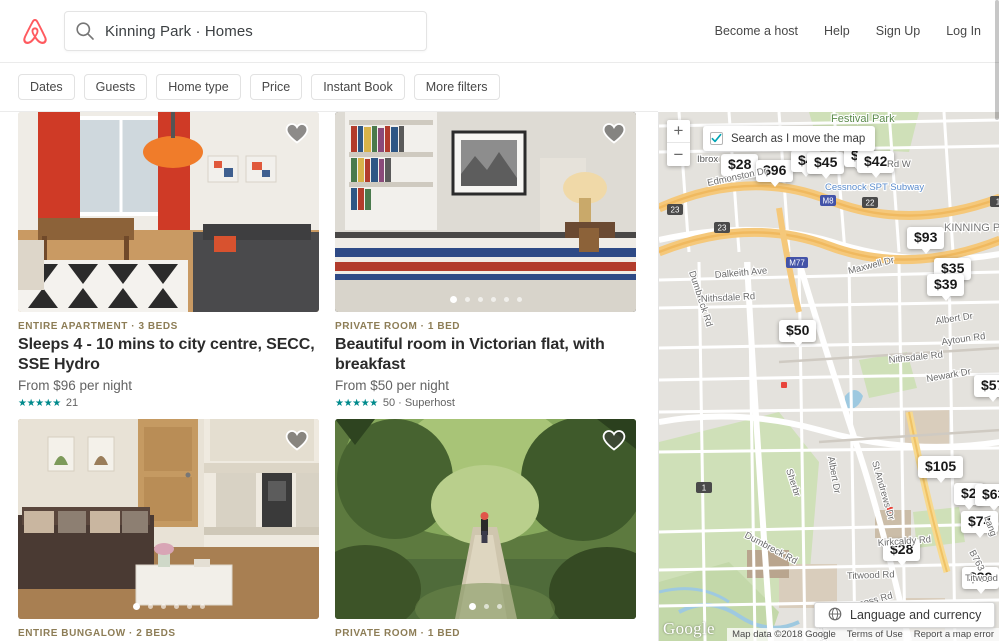 This screenshot has height=641, width=999. What do you see at coordinates (904, 541) in the screenshot?
I see `map-label: Kirkcaldy Rd` at bounding box center [904, 541].